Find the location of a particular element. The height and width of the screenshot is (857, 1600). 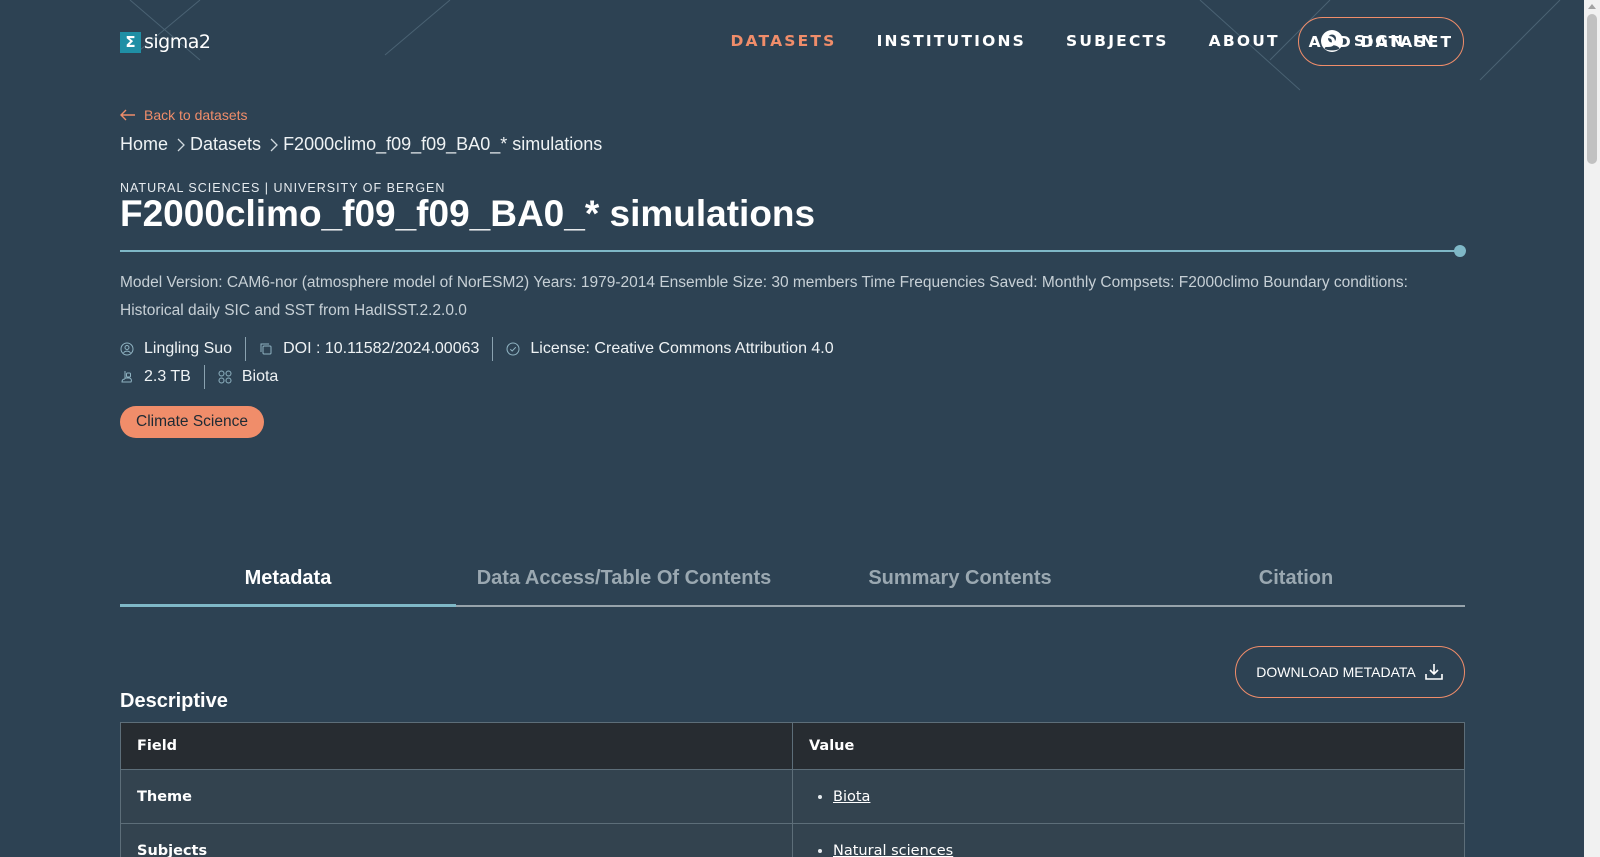

logo-text: sigma2 is located at coordinates (177, 42).